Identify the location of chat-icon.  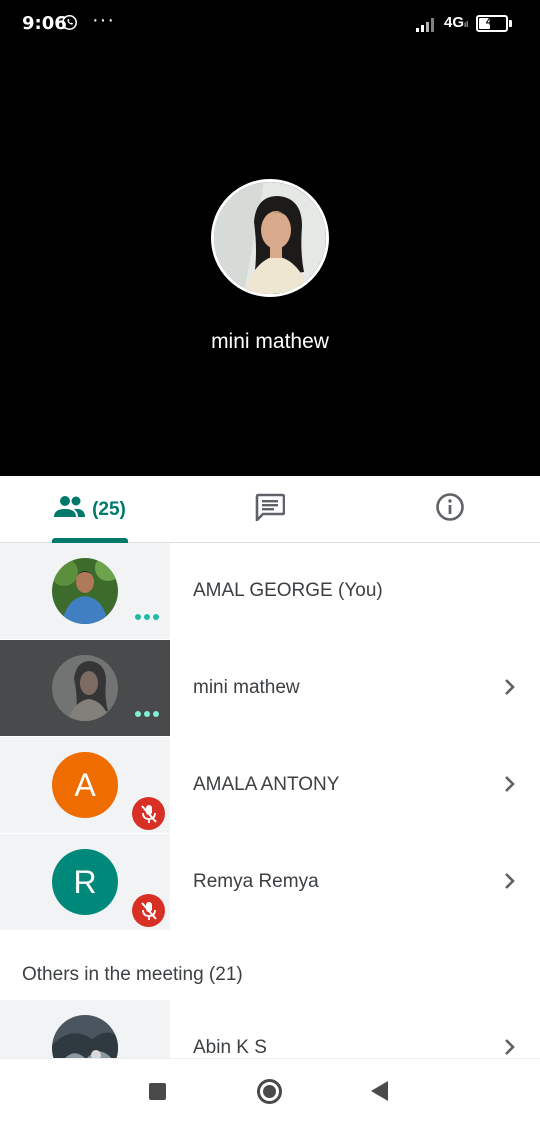
(270, 509).